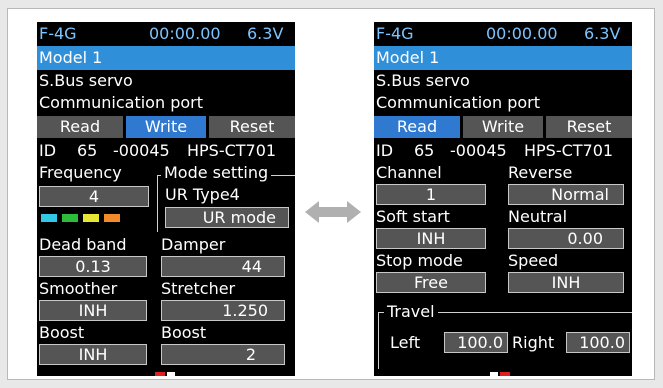 Image resolution: width=663 pixels, height=388 pixels. What do you see at coordinates (333, 212) in the screenshot?
I see `double-arrow-icon` at bounding box center [333, 212].